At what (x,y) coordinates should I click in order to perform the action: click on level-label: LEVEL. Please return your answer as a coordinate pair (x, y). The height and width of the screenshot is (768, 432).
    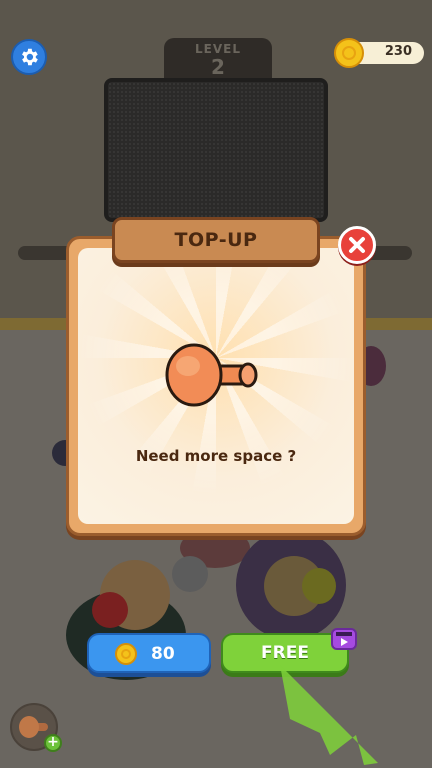
    Looking at the image, I should click on (218, 49).